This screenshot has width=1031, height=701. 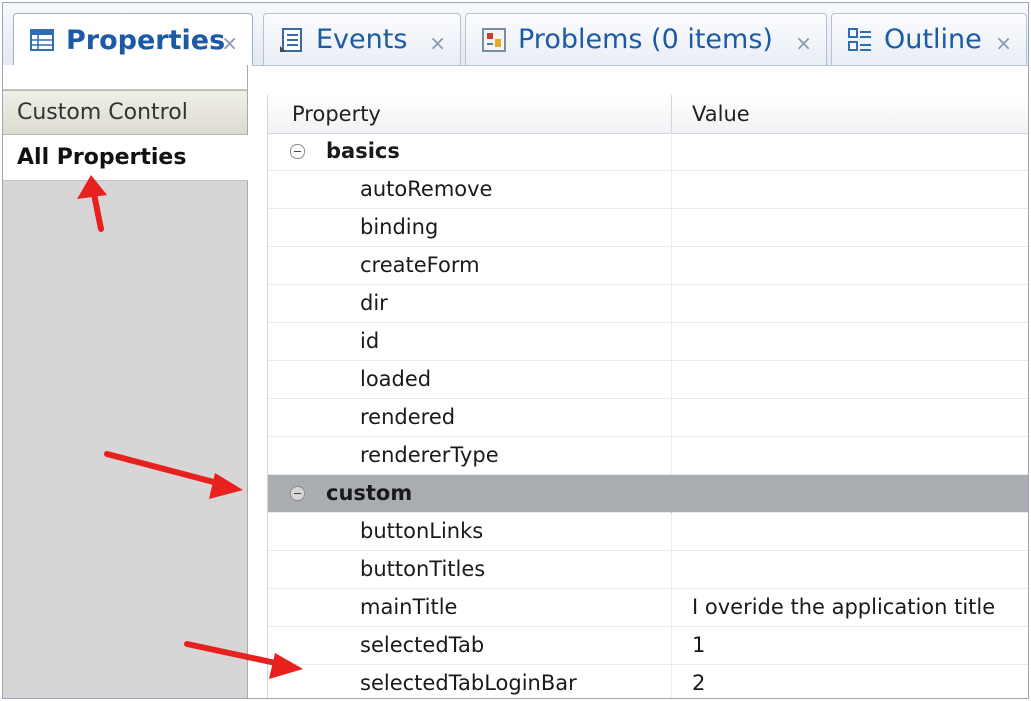 What do you see at coordinates (146, 40) in the screenshot?
I see `tab-label: Properties` at bounding box center [146, 40].